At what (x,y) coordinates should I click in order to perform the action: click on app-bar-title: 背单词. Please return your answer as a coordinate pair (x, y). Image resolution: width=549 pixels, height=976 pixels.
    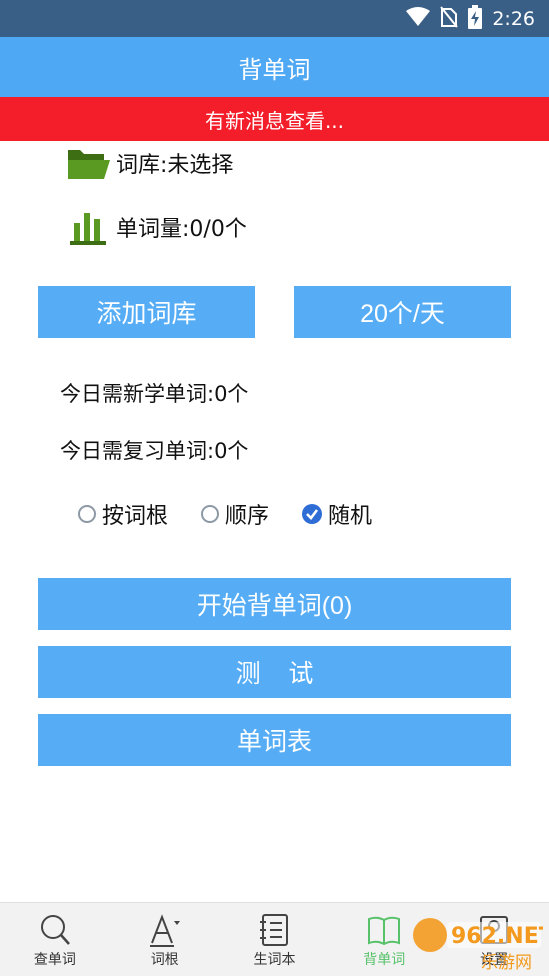
    Looking at the image, I should click on (274, 67).